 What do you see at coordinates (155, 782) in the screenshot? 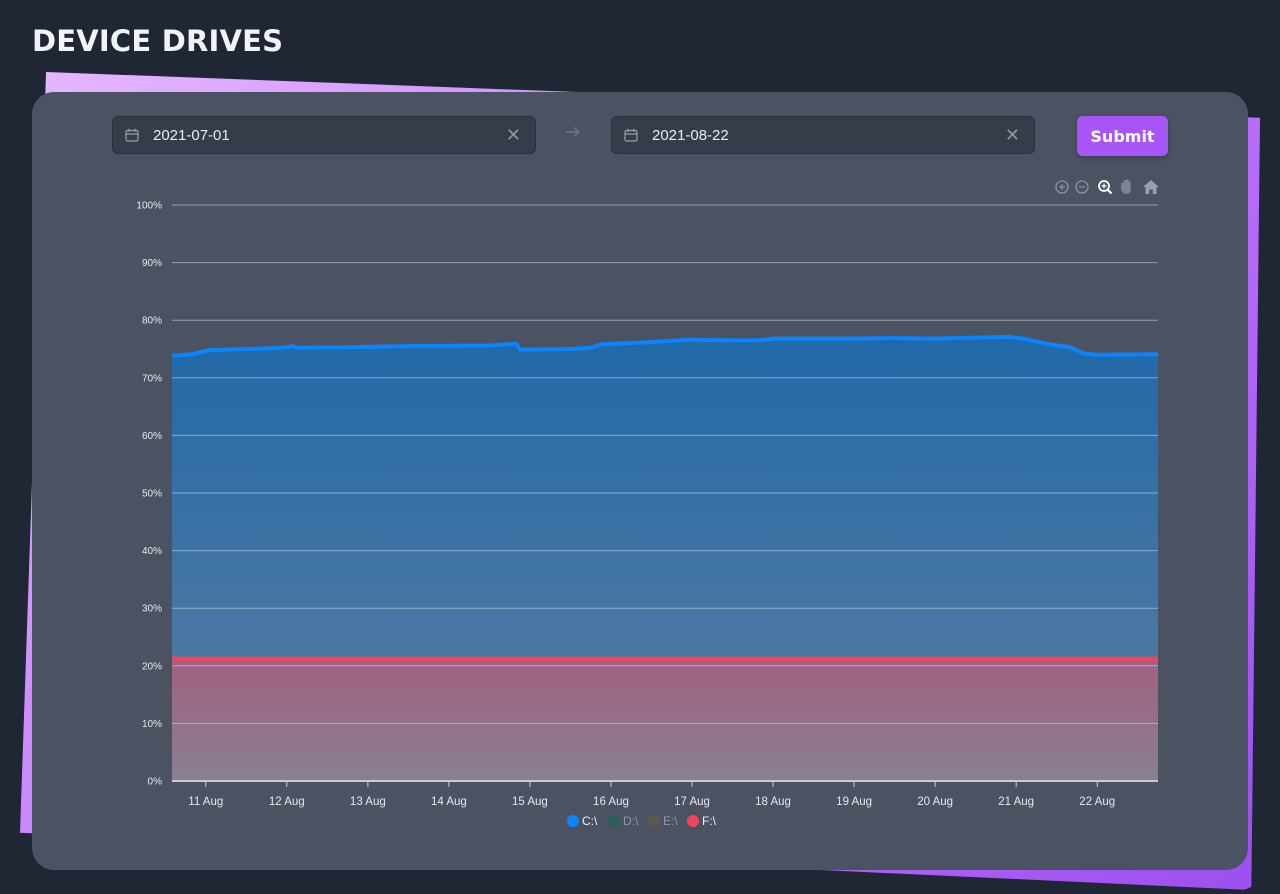
I see `y-tick-label: 0%` at bounding box center [155, 782].